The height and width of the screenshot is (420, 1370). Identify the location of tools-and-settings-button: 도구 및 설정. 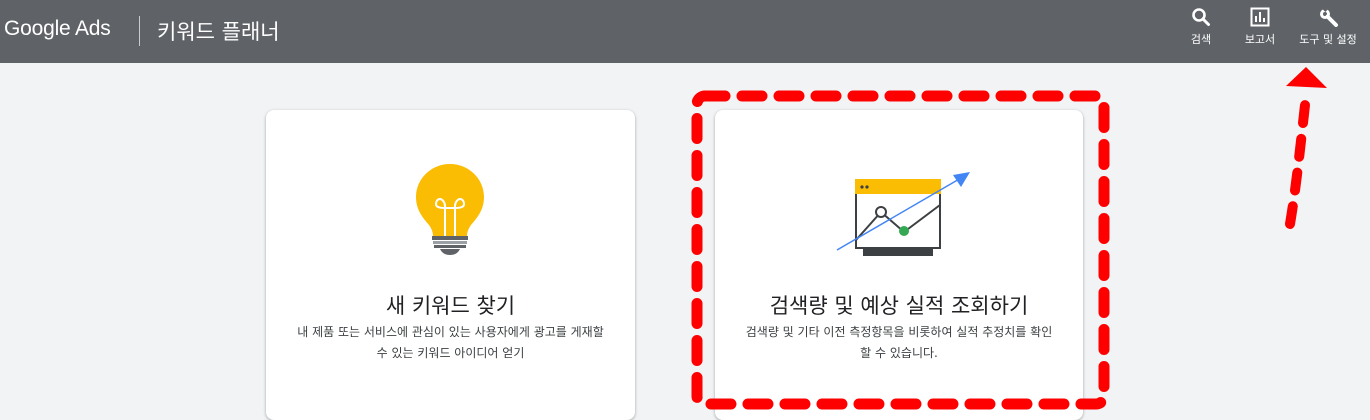
(1328, 32).